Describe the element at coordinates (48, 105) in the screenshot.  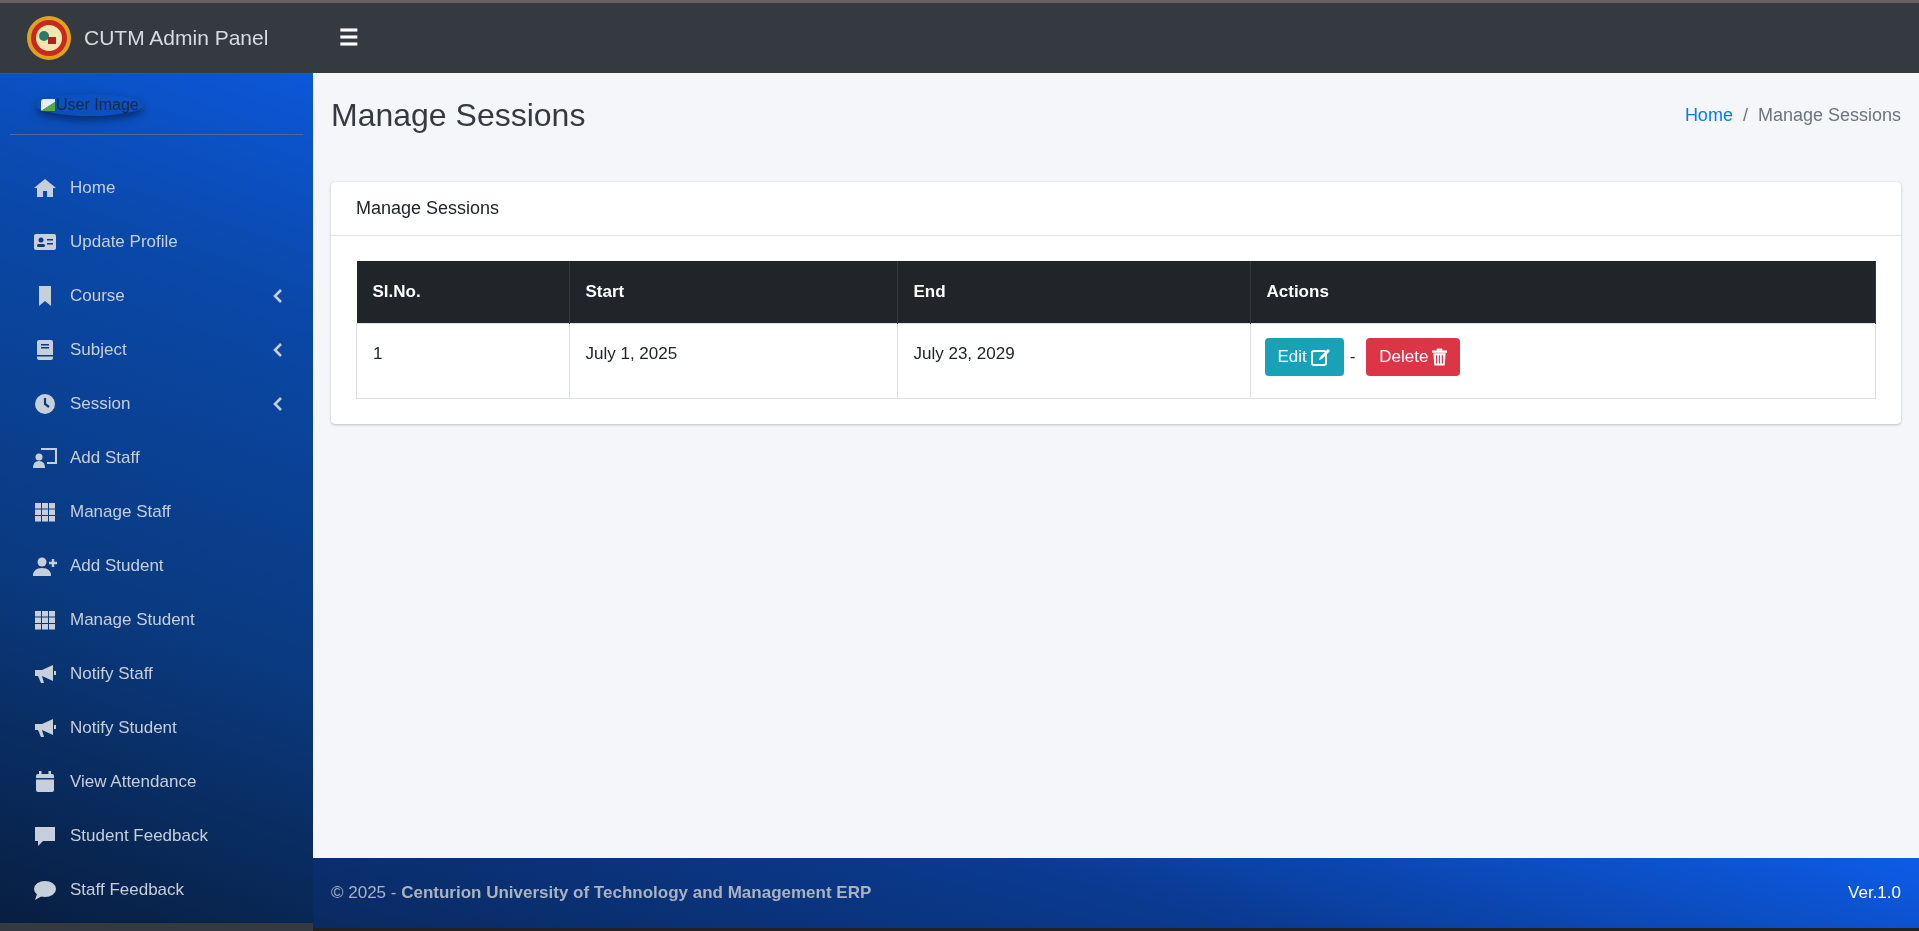
I see `broken-image-icon` at that location.